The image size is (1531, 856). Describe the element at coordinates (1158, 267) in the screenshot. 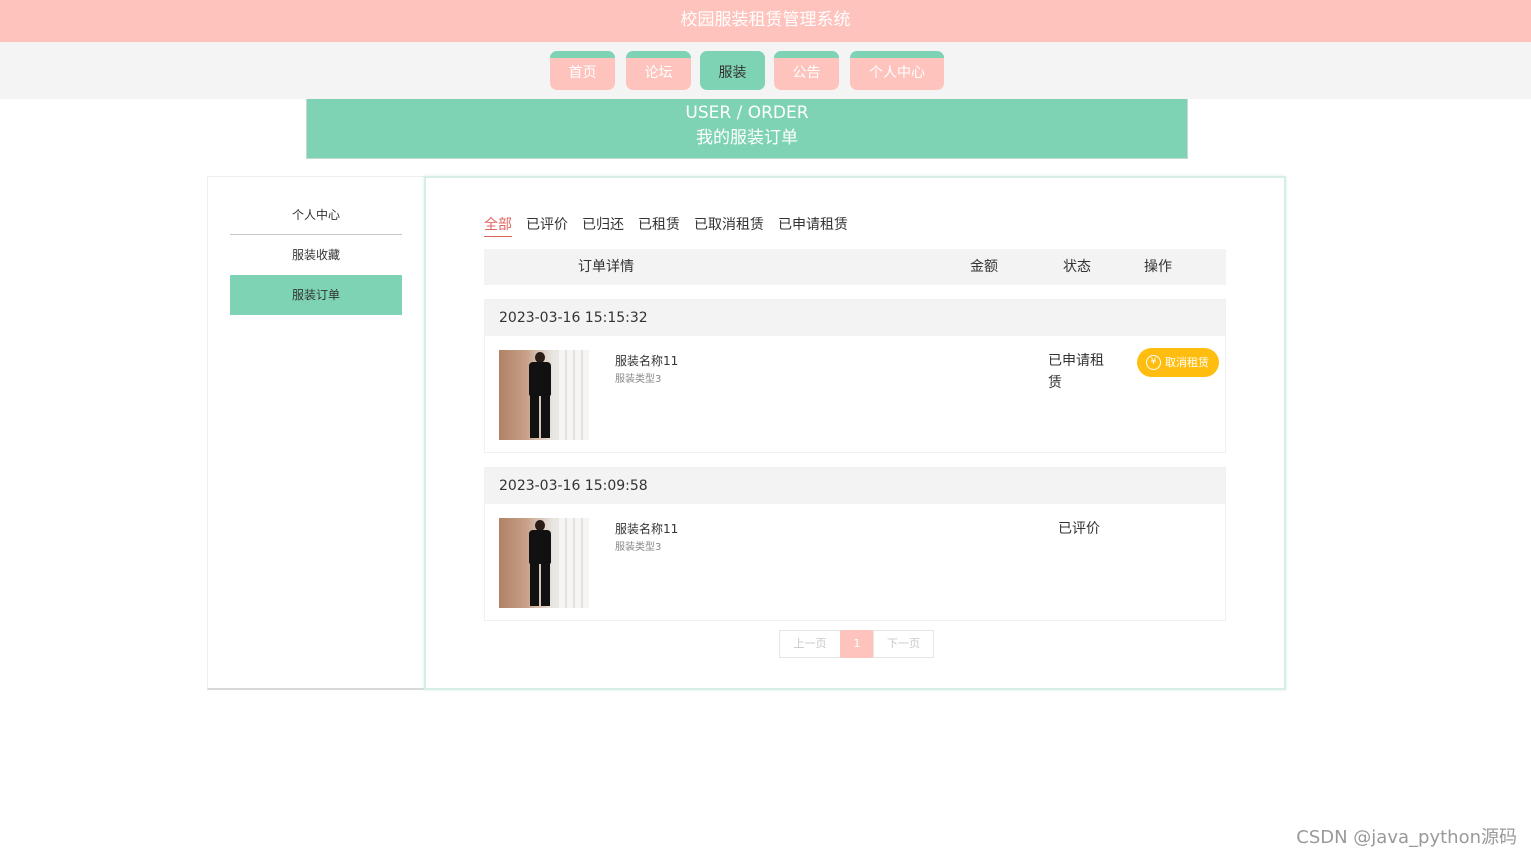

I see `header-action: 操作` at that location.